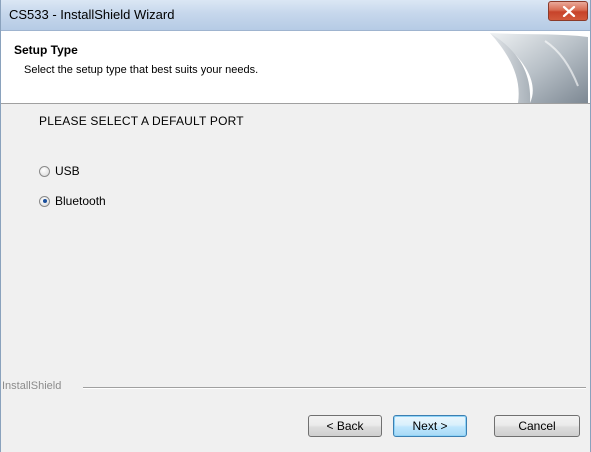 The width and height of the screenshot is (591, 452). I want to click on installshield-page-curl-graphic, so click(539, 68).